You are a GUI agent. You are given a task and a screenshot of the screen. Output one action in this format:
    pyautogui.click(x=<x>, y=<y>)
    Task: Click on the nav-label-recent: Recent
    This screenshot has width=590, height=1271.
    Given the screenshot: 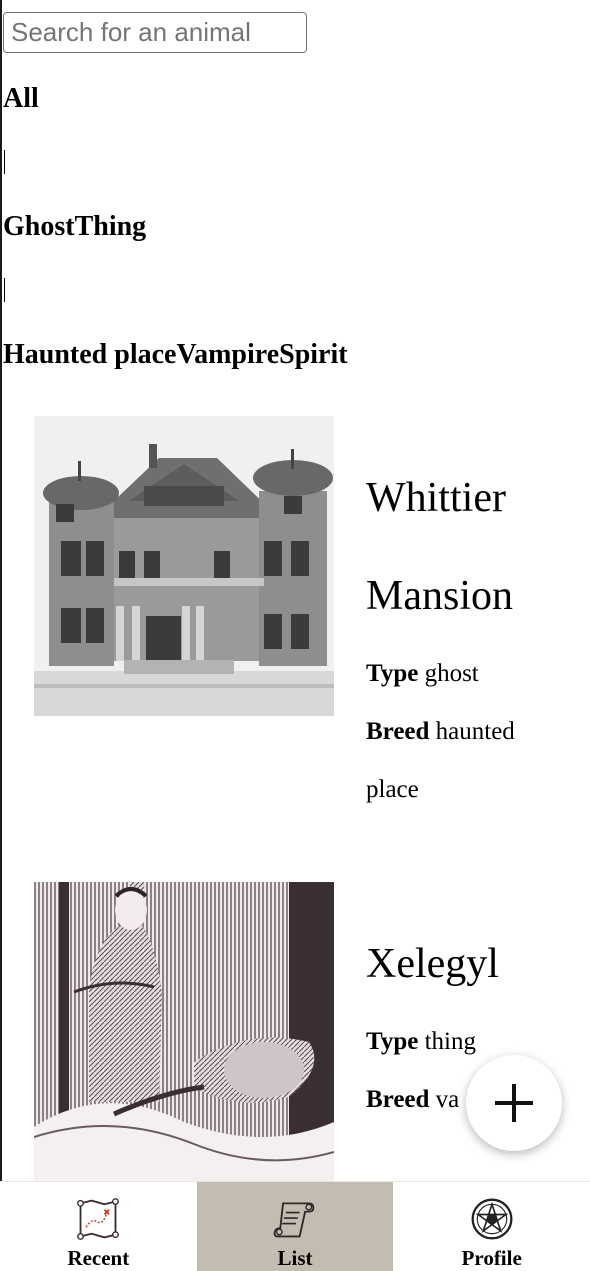 What is the action you would take?
    pyautogui.click(x=98, y=1258)
    